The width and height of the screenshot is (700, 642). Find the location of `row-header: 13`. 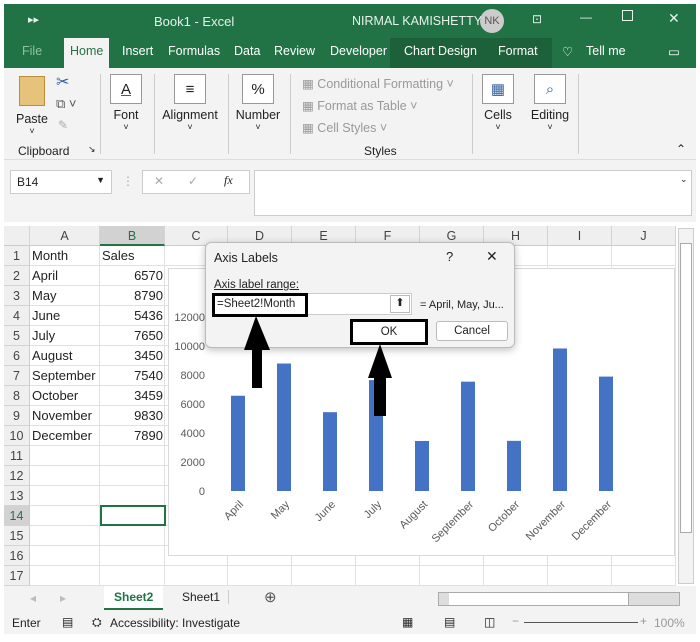

row-header: 13 is located at coordinates (17, 496).